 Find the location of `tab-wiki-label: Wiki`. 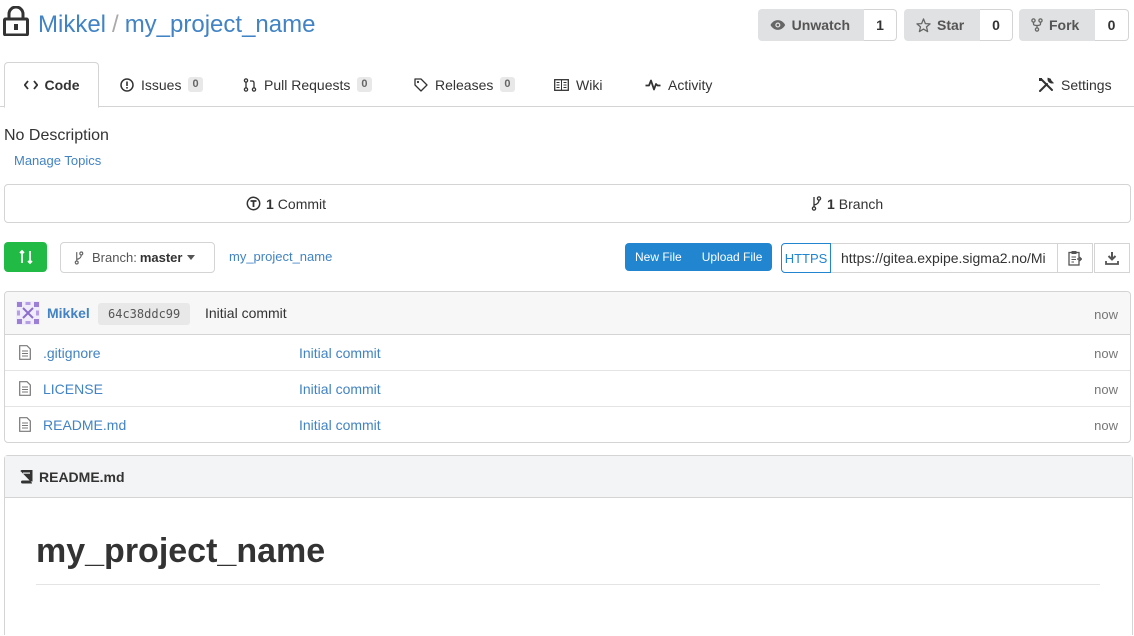

tab-wiki-label: Wiki is located at coordinates (589, 84).